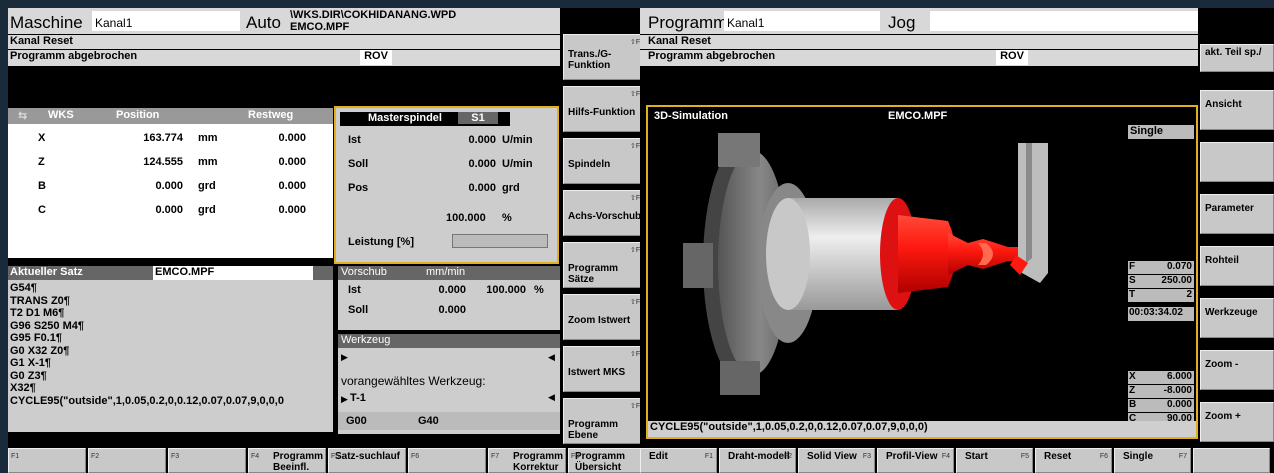 The height and width of the screenshot is (473, 1274). Describe the element at coordinates (449, 341) in the screenshot. I see `tool-header: Werkzeug` at that location.